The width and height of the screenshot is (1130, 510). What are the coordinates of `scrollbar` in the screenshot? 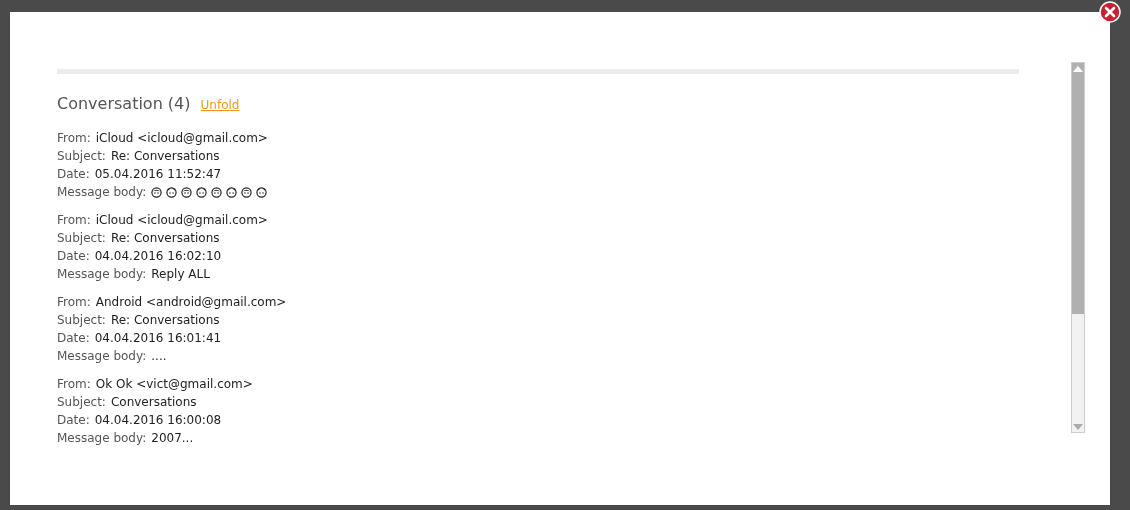 It's located at (1078, 247).